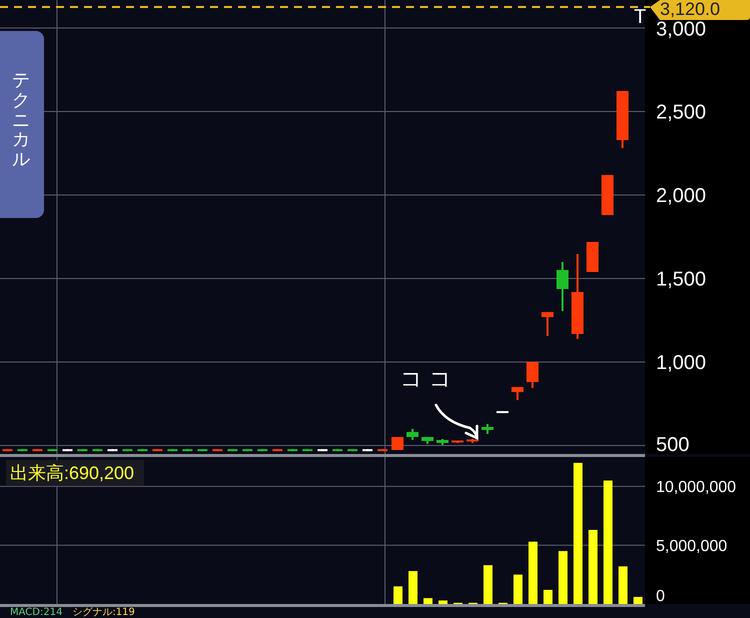  Describe the element at coordinates (681, 279) in the screenshot. I see `y-axis-tick-label: 1,500` at that location.